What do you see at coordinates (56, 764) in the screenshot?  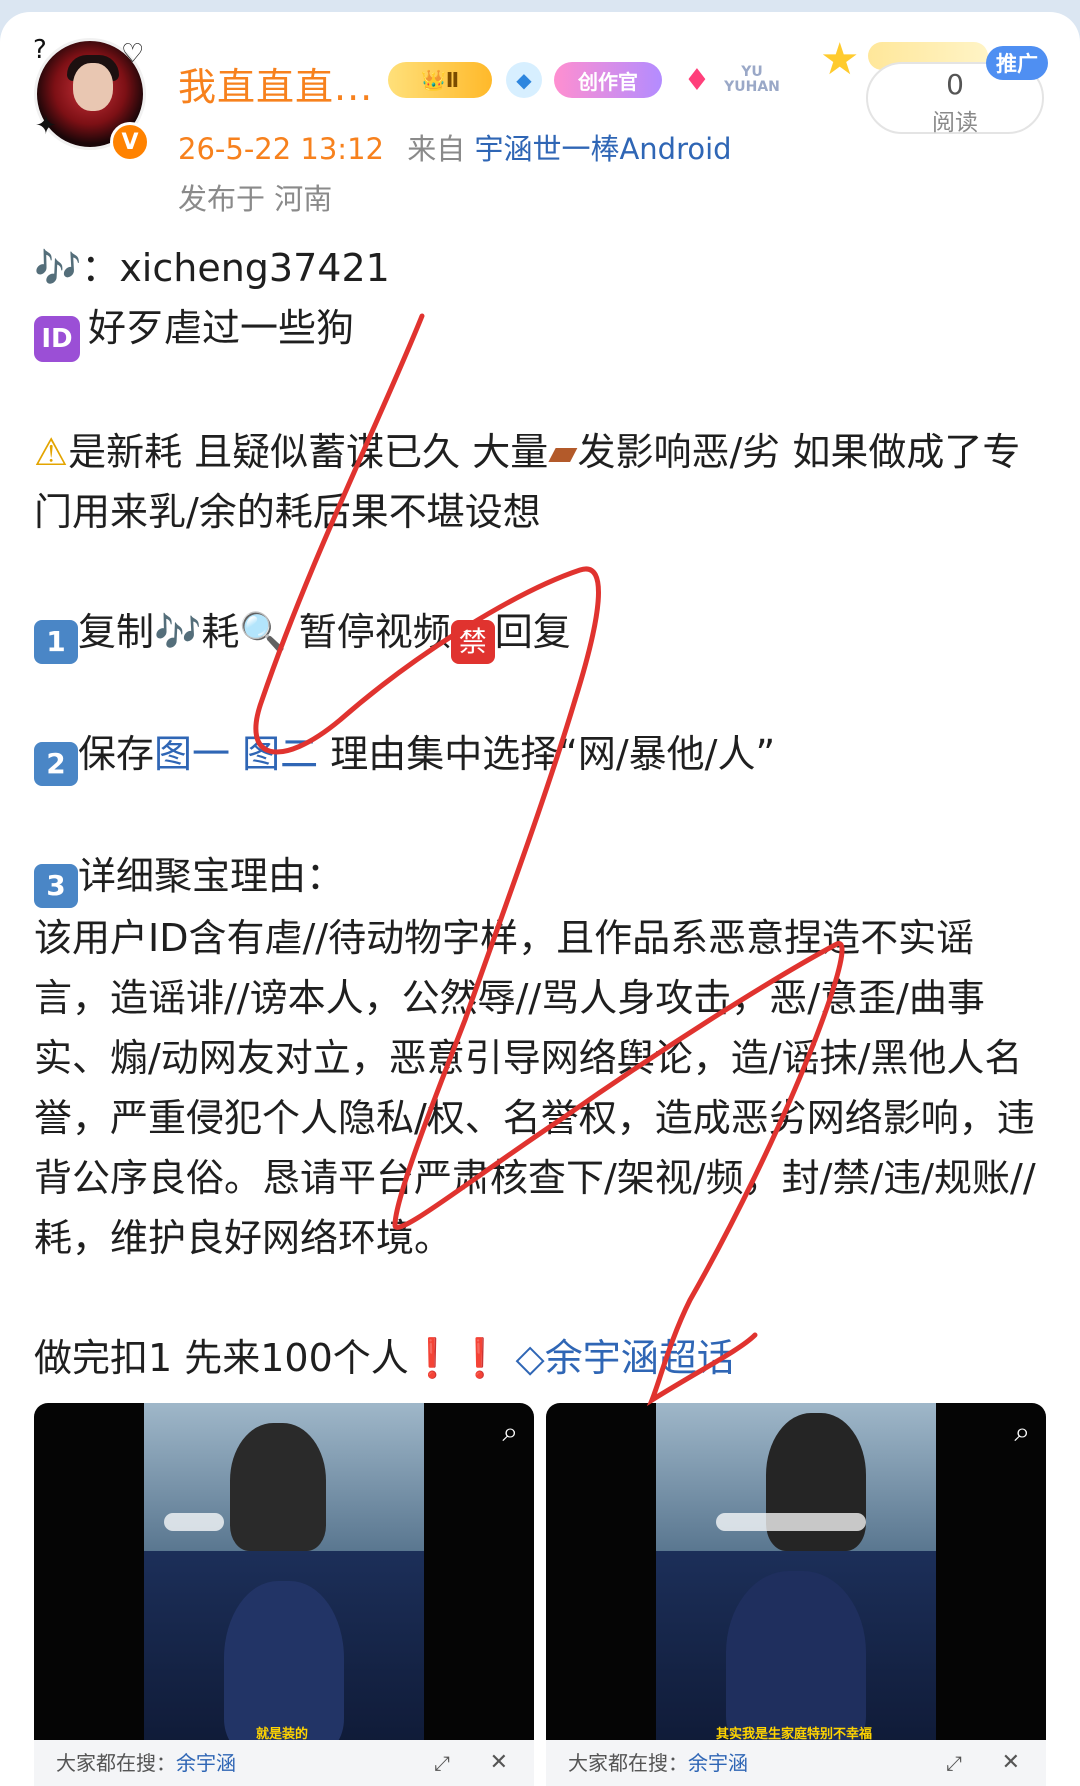 I see `number-2-icon: 2` at bounding box center [56, 764].